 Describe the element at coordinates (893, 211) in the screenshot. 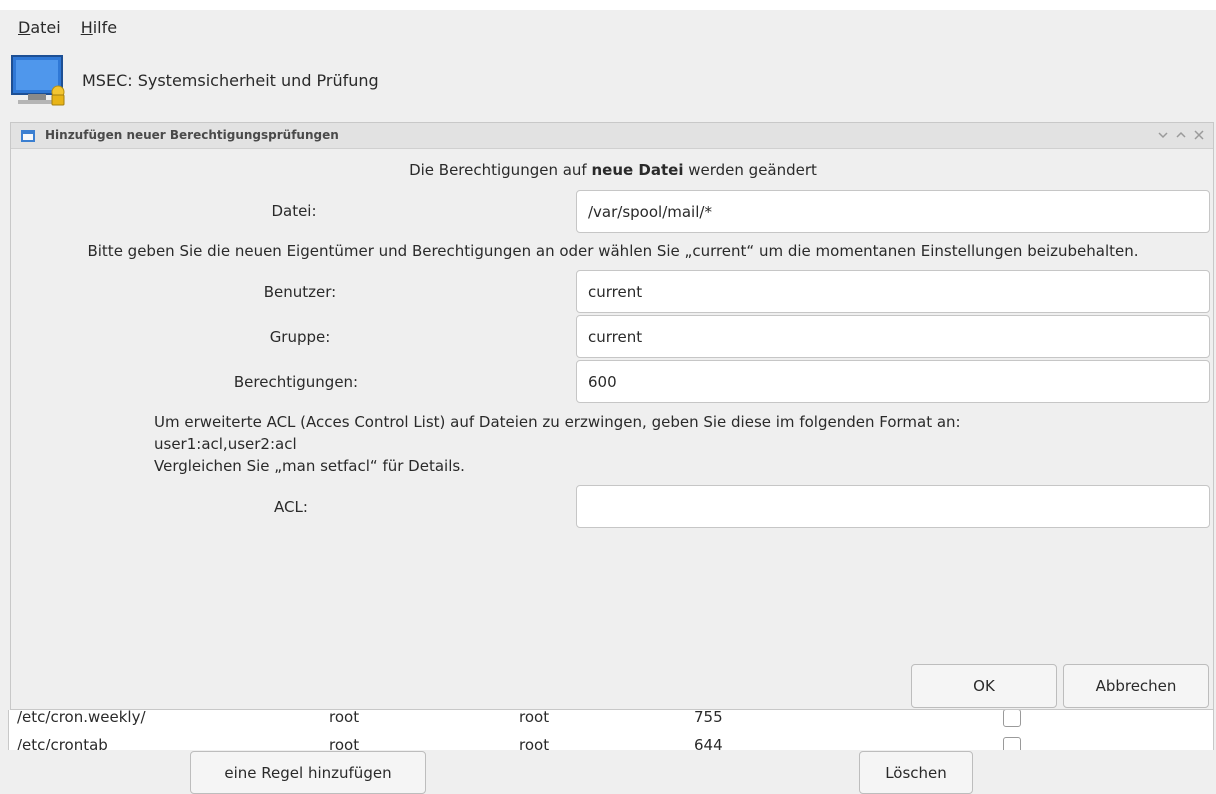

I see `file-input` at that location.